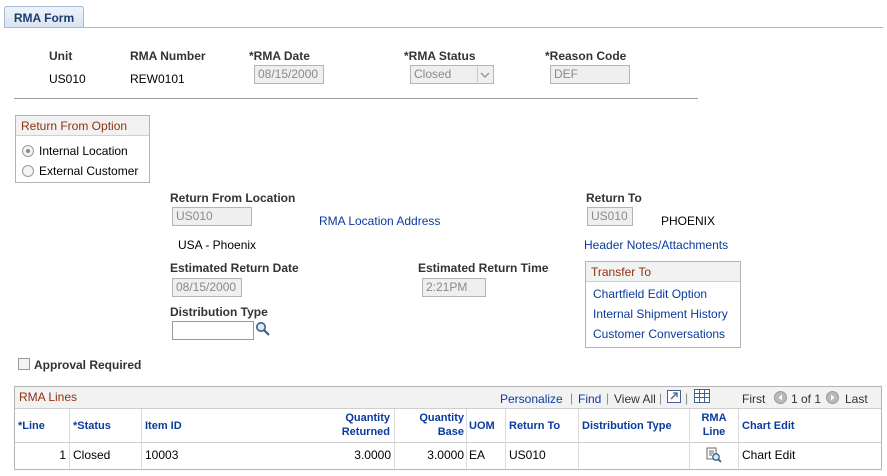  I want to click on return-from-location-field: US010, so click(212, 216).